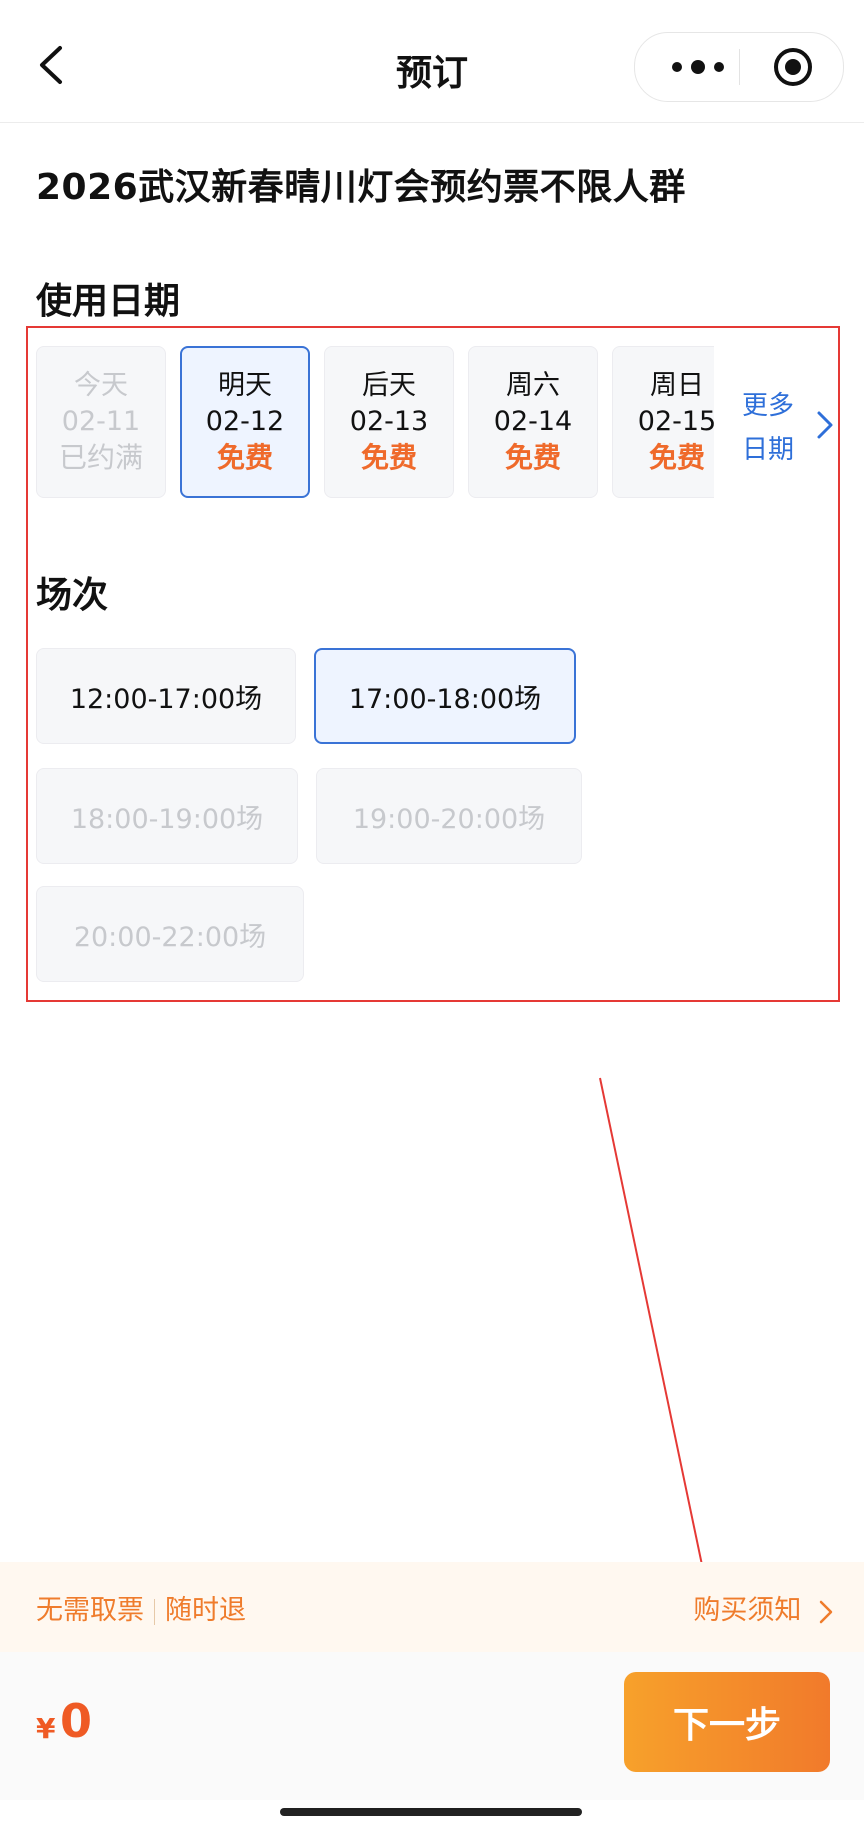  What do you see at coordinates (46, 1728) in the screenshot?
I see `currency-symbol: ¥` at bounding box center [46, 1728].